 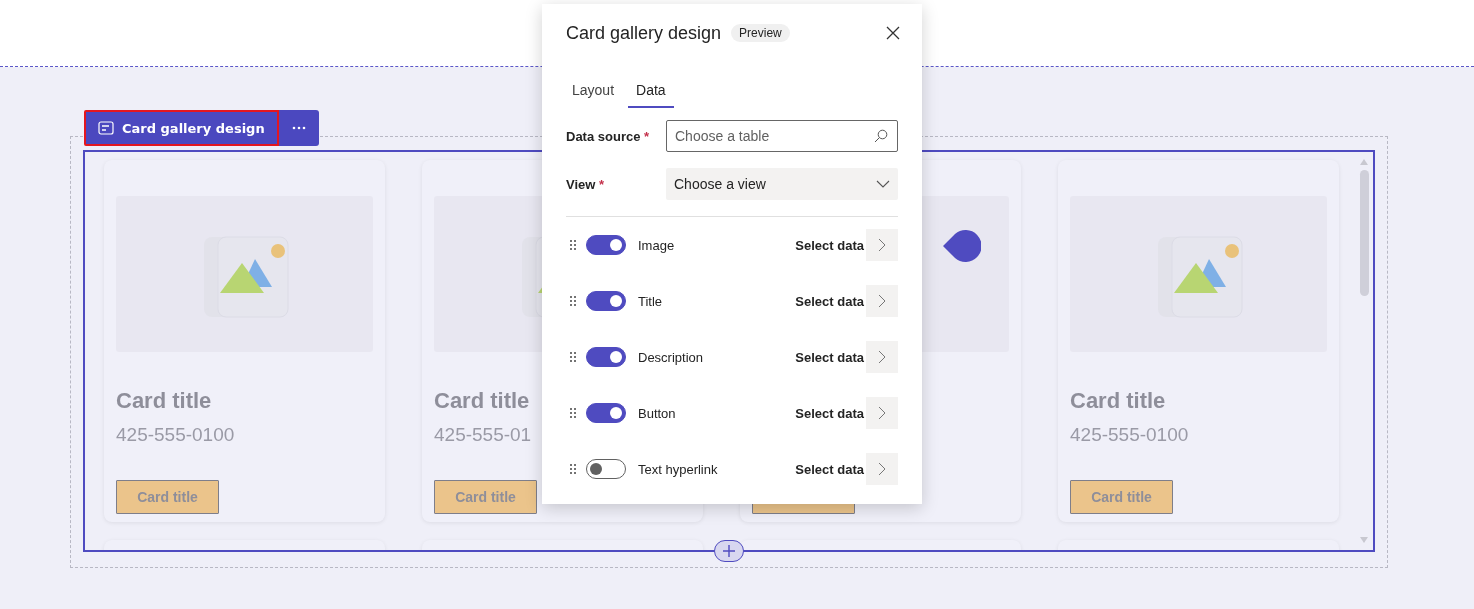 What do you see at coordinates (782, 136) in the screenshot?
I see `search-field: Choose a table` at bounding box center [782, 136].